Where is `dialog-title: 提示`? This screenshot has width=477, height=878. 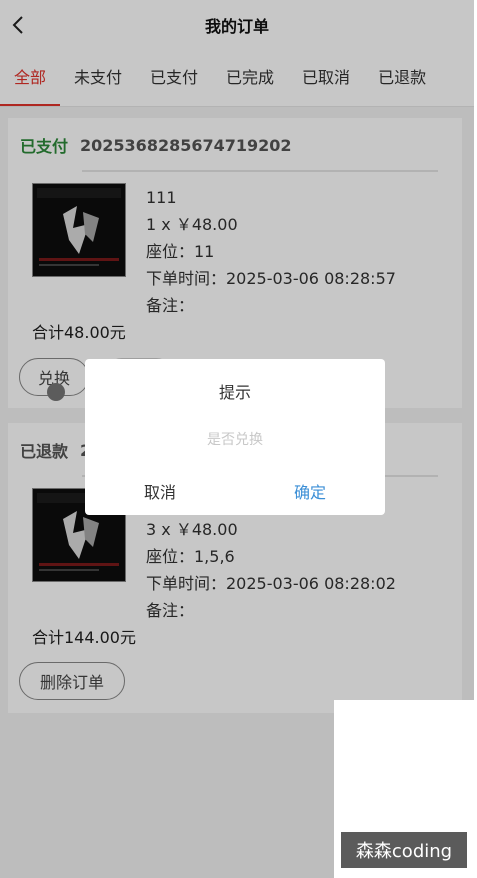 dialog-title: 提示 is located at coordinates (234, 392).